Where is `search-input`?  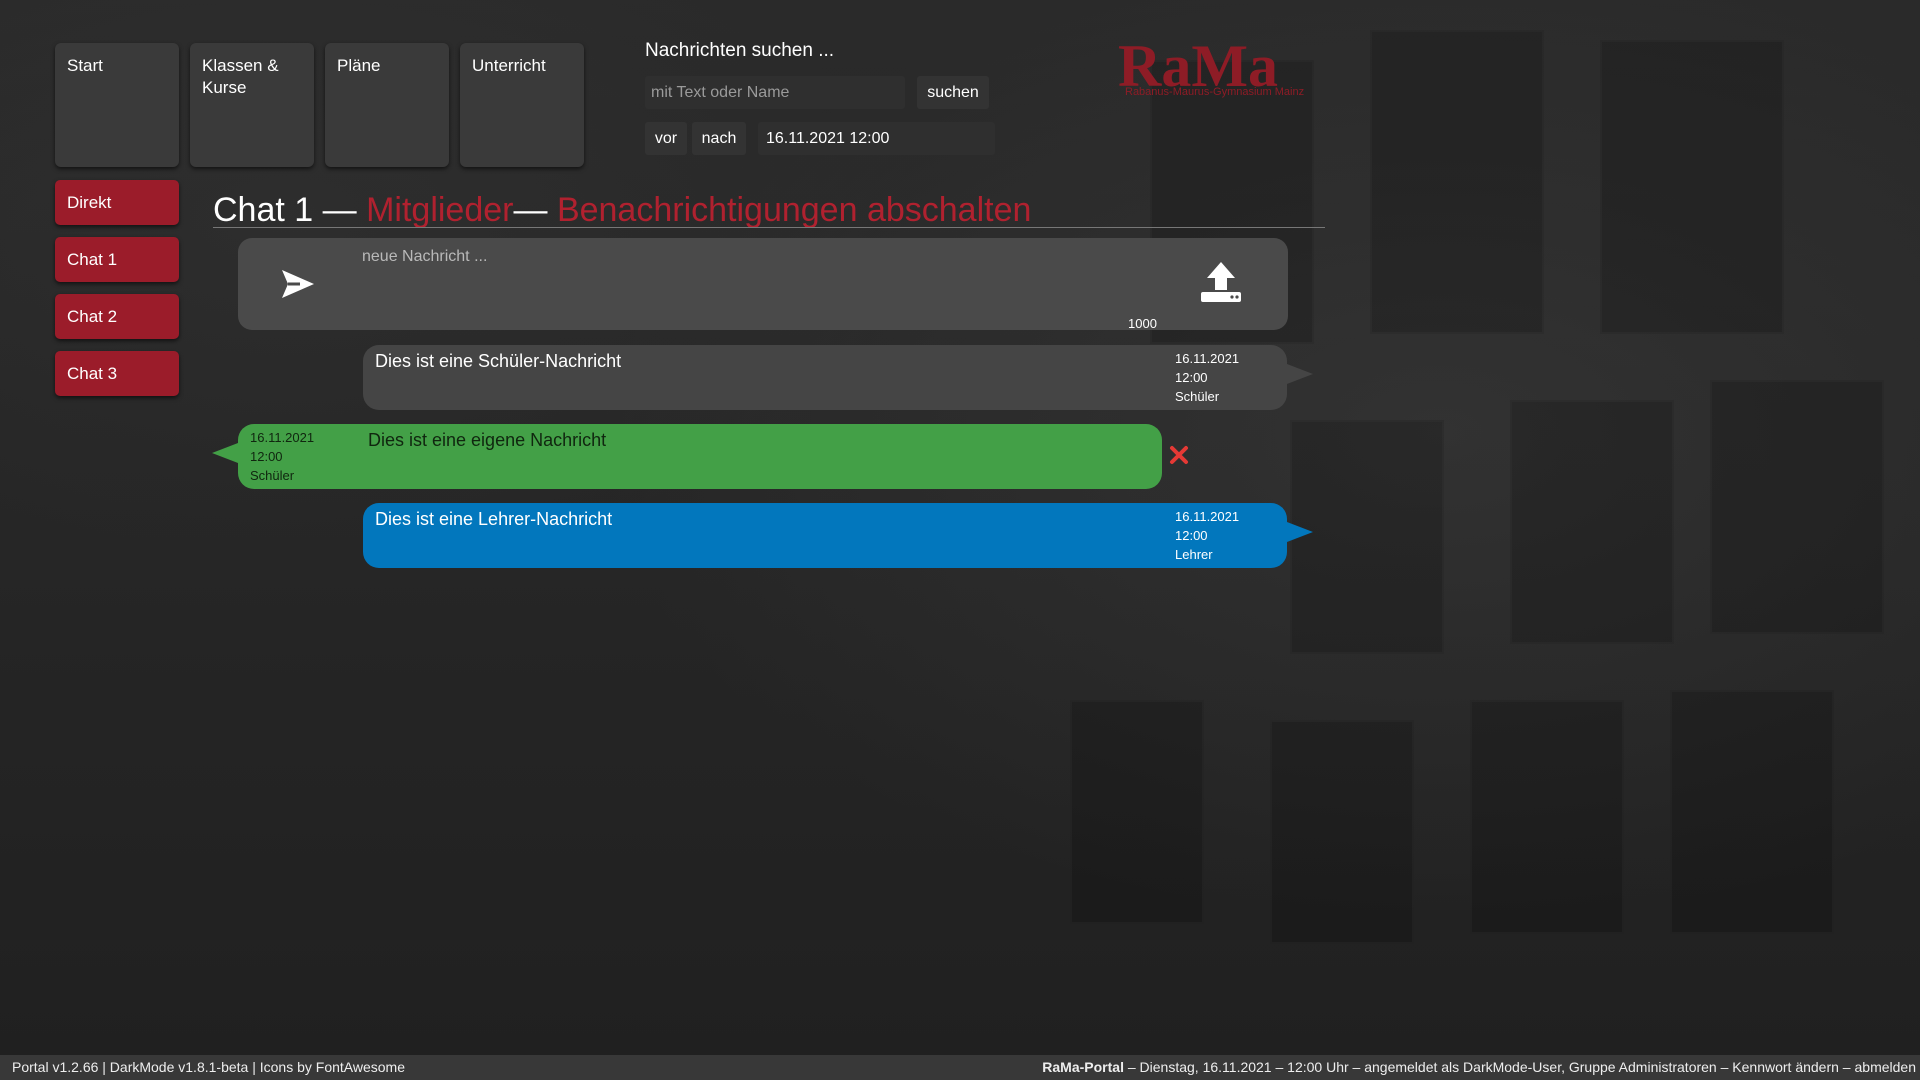 search-input is located at coordinates (775, 92).